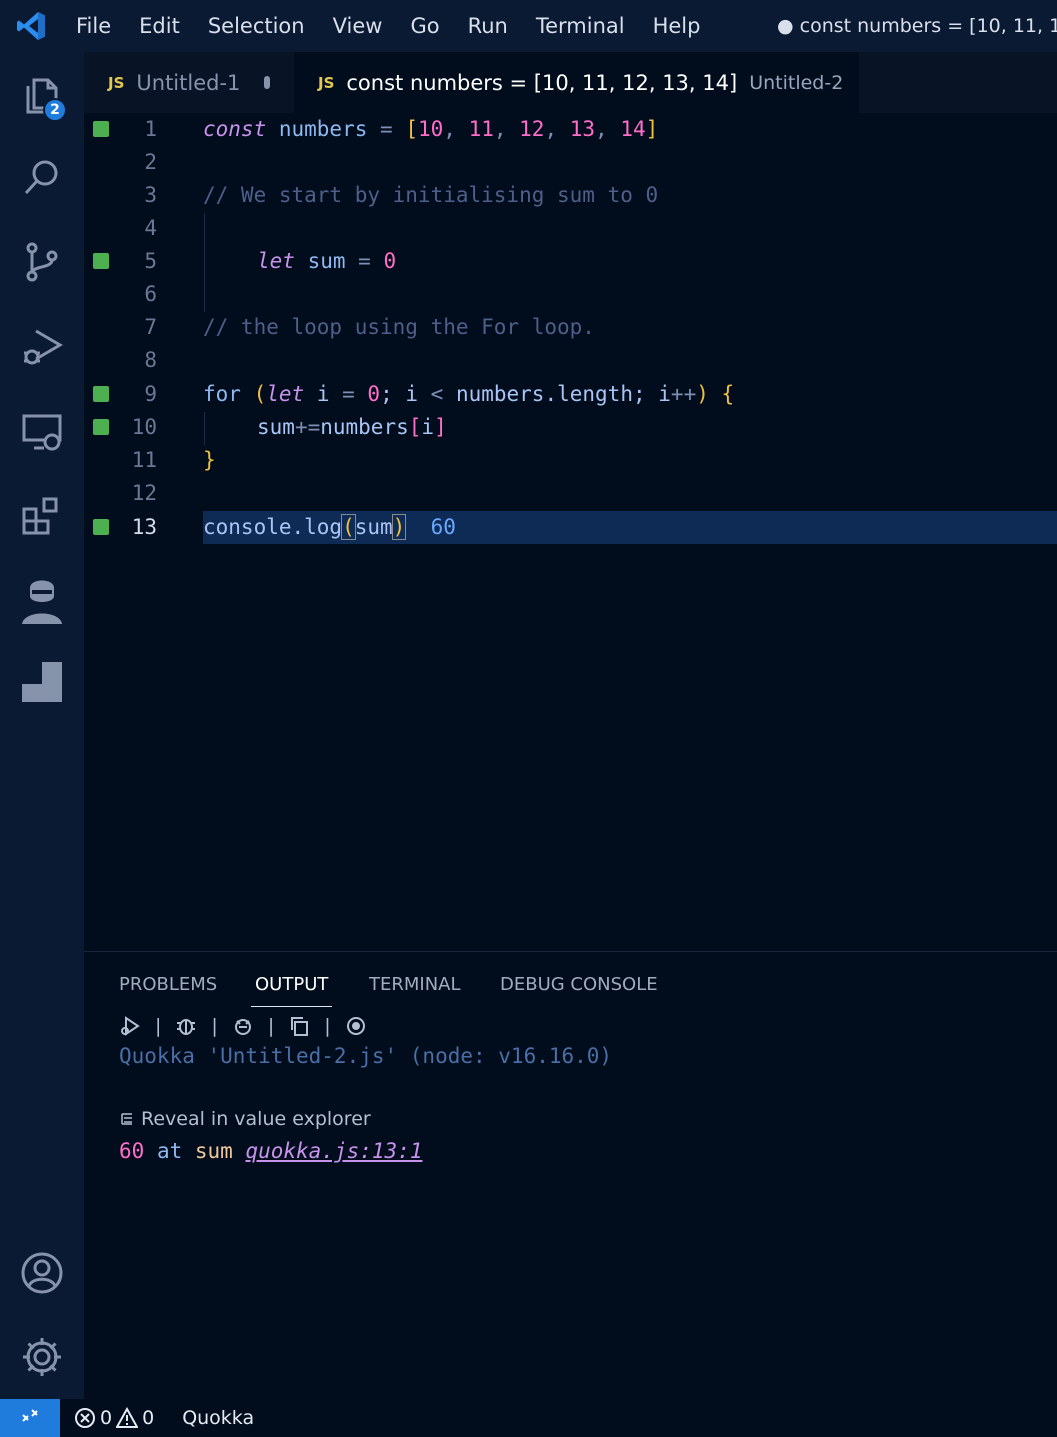  I want to click on menu-view: View, so click(358, 26).